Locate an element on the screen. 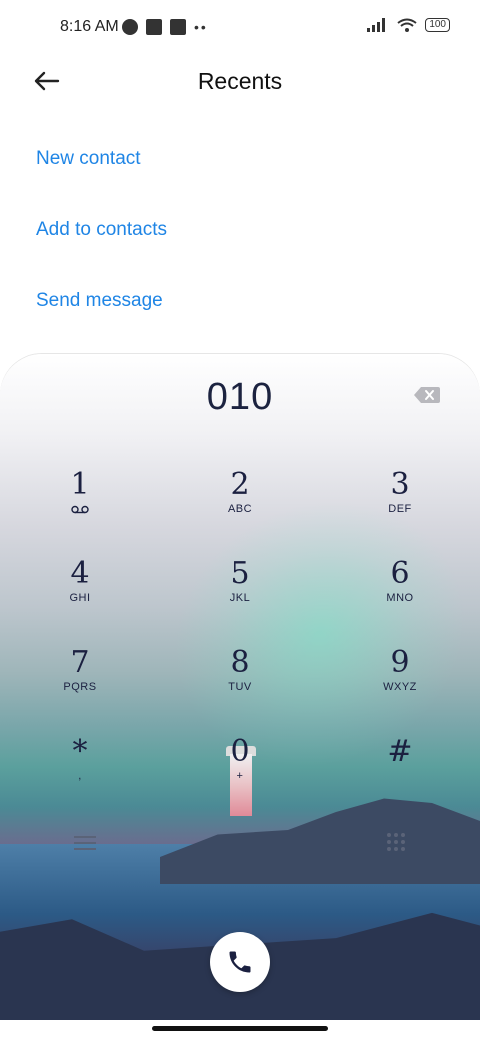 Image resolution: width=480 pixels, height=1040 pixels. call-button is located at coordinates (240, 962).